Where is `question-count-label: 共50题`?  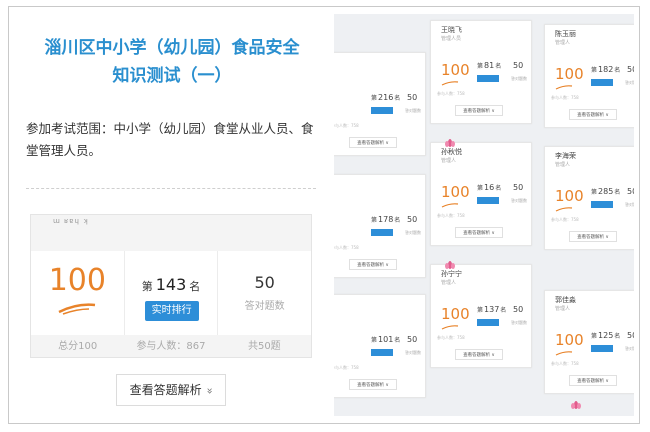 question-count-label: 共50题 is located at coordinates (264, 346).